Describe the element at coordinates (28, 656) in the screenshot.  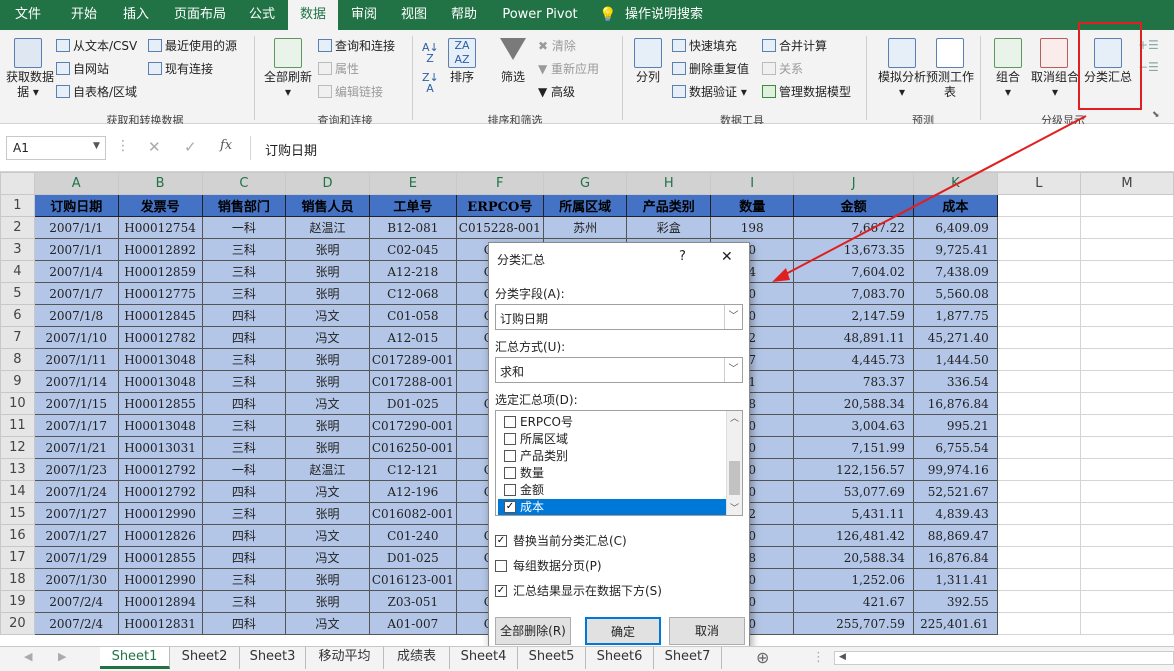
I see `prev-sheet-icon: ◀` at that location.